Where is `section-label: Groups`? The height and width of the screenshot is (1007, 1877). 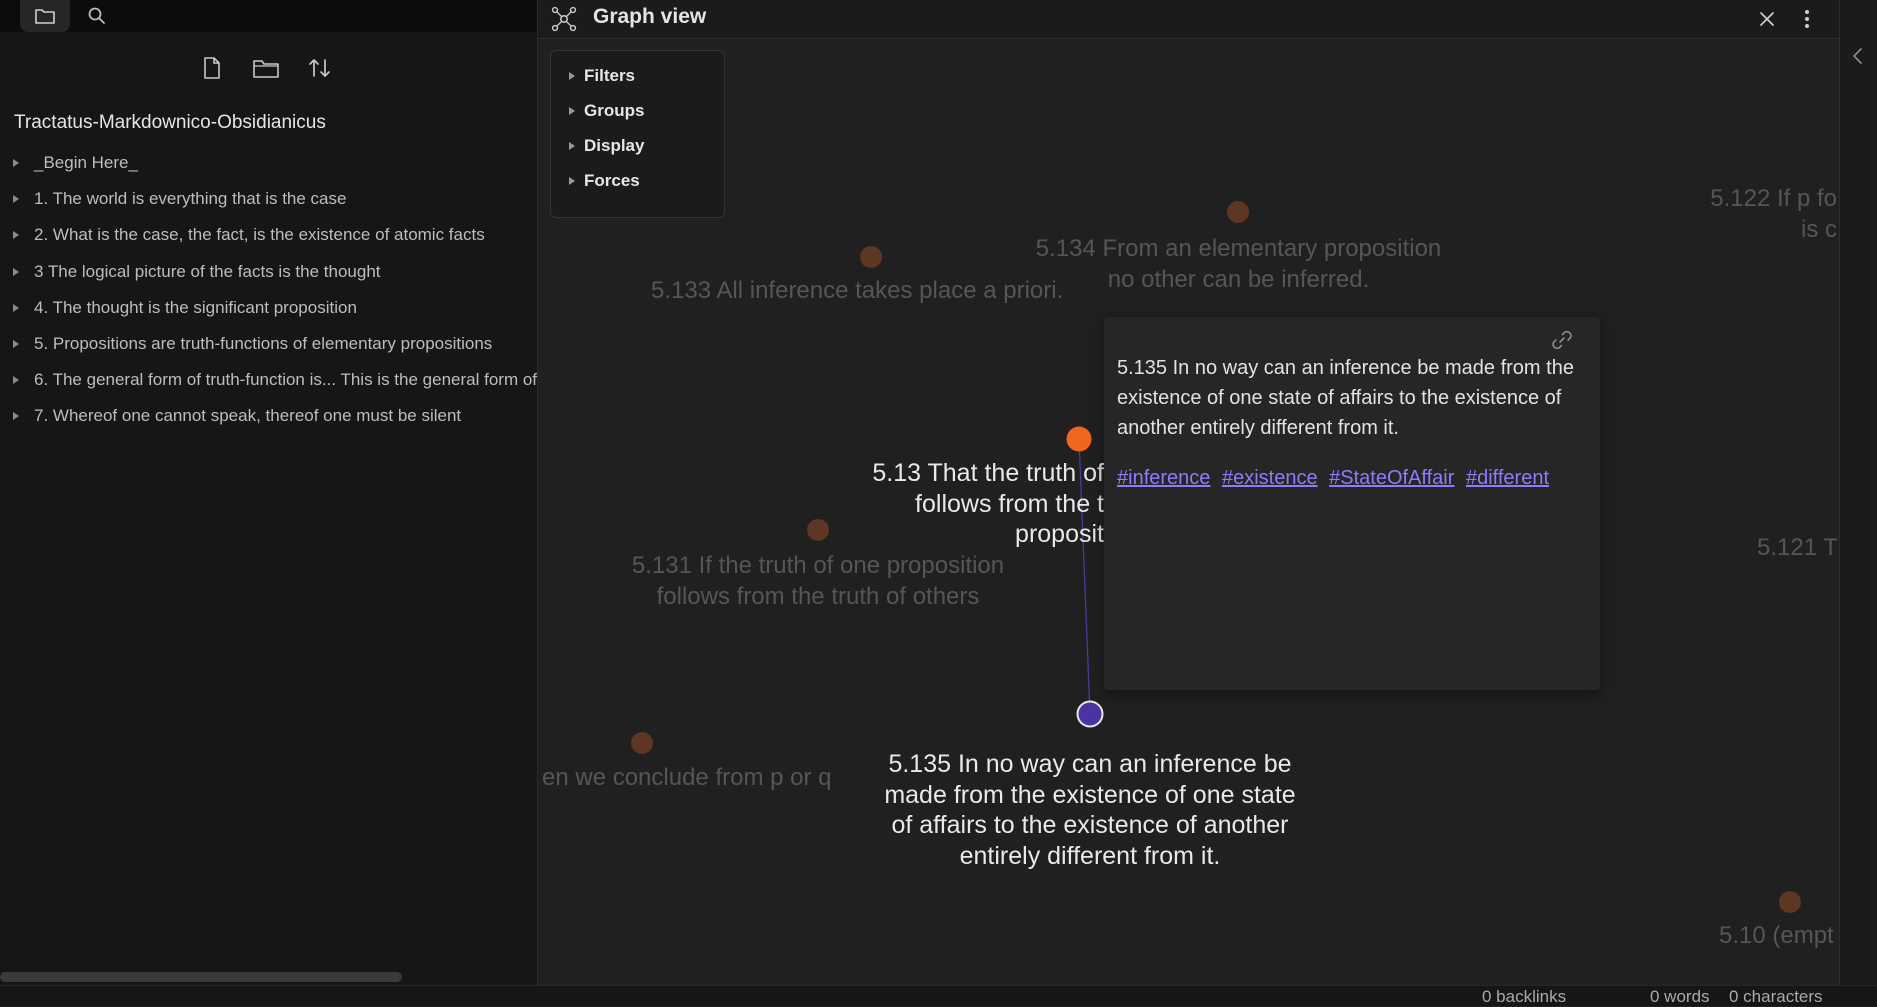
section-label: Groups is located at coordinates (614, 110).